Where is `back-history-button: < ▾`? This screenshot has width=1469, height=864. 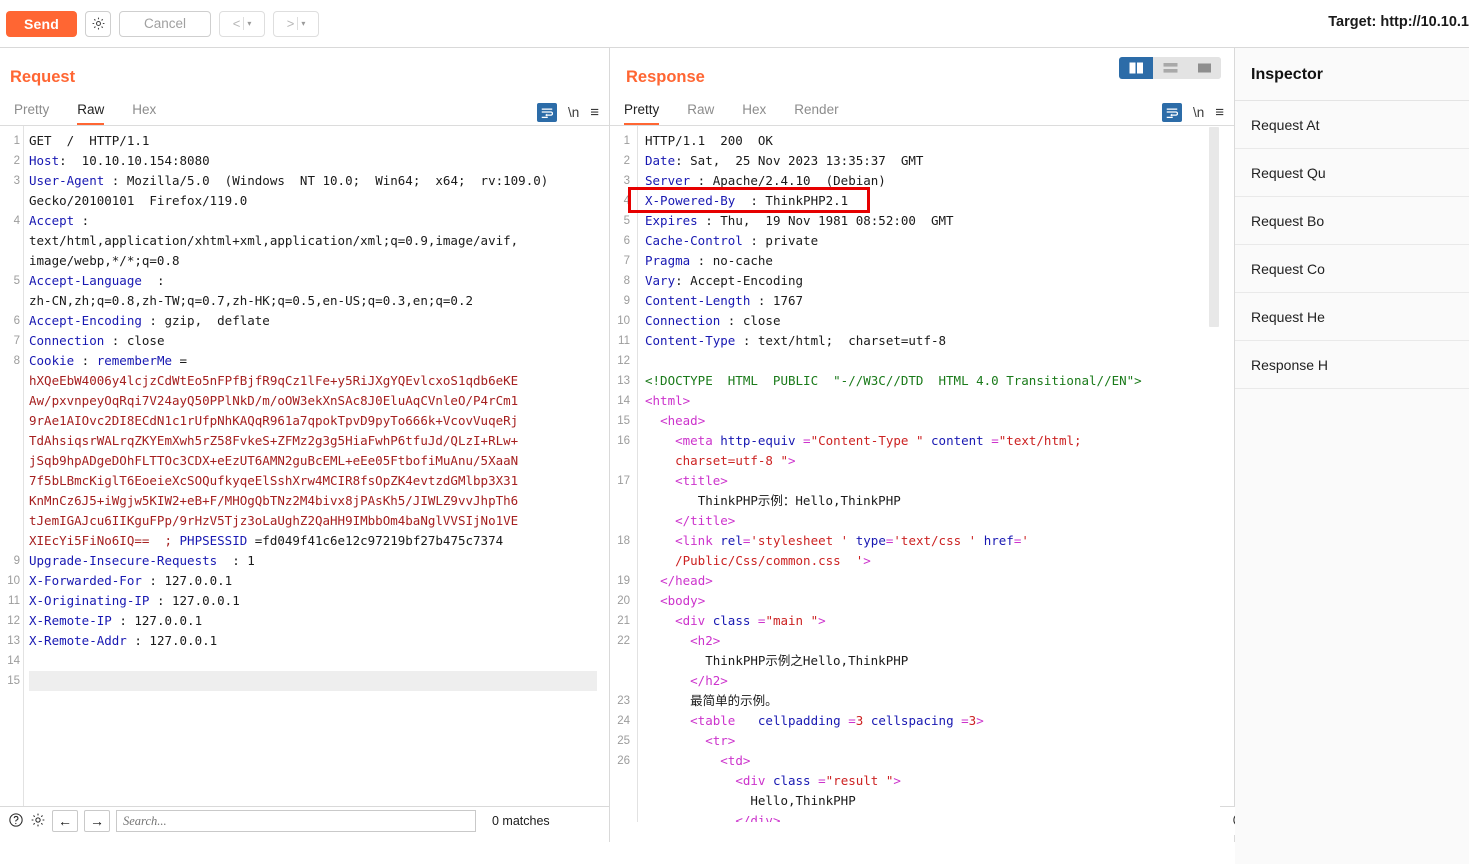 back-history-button: < ▾ is located at coordinates (242, 23).